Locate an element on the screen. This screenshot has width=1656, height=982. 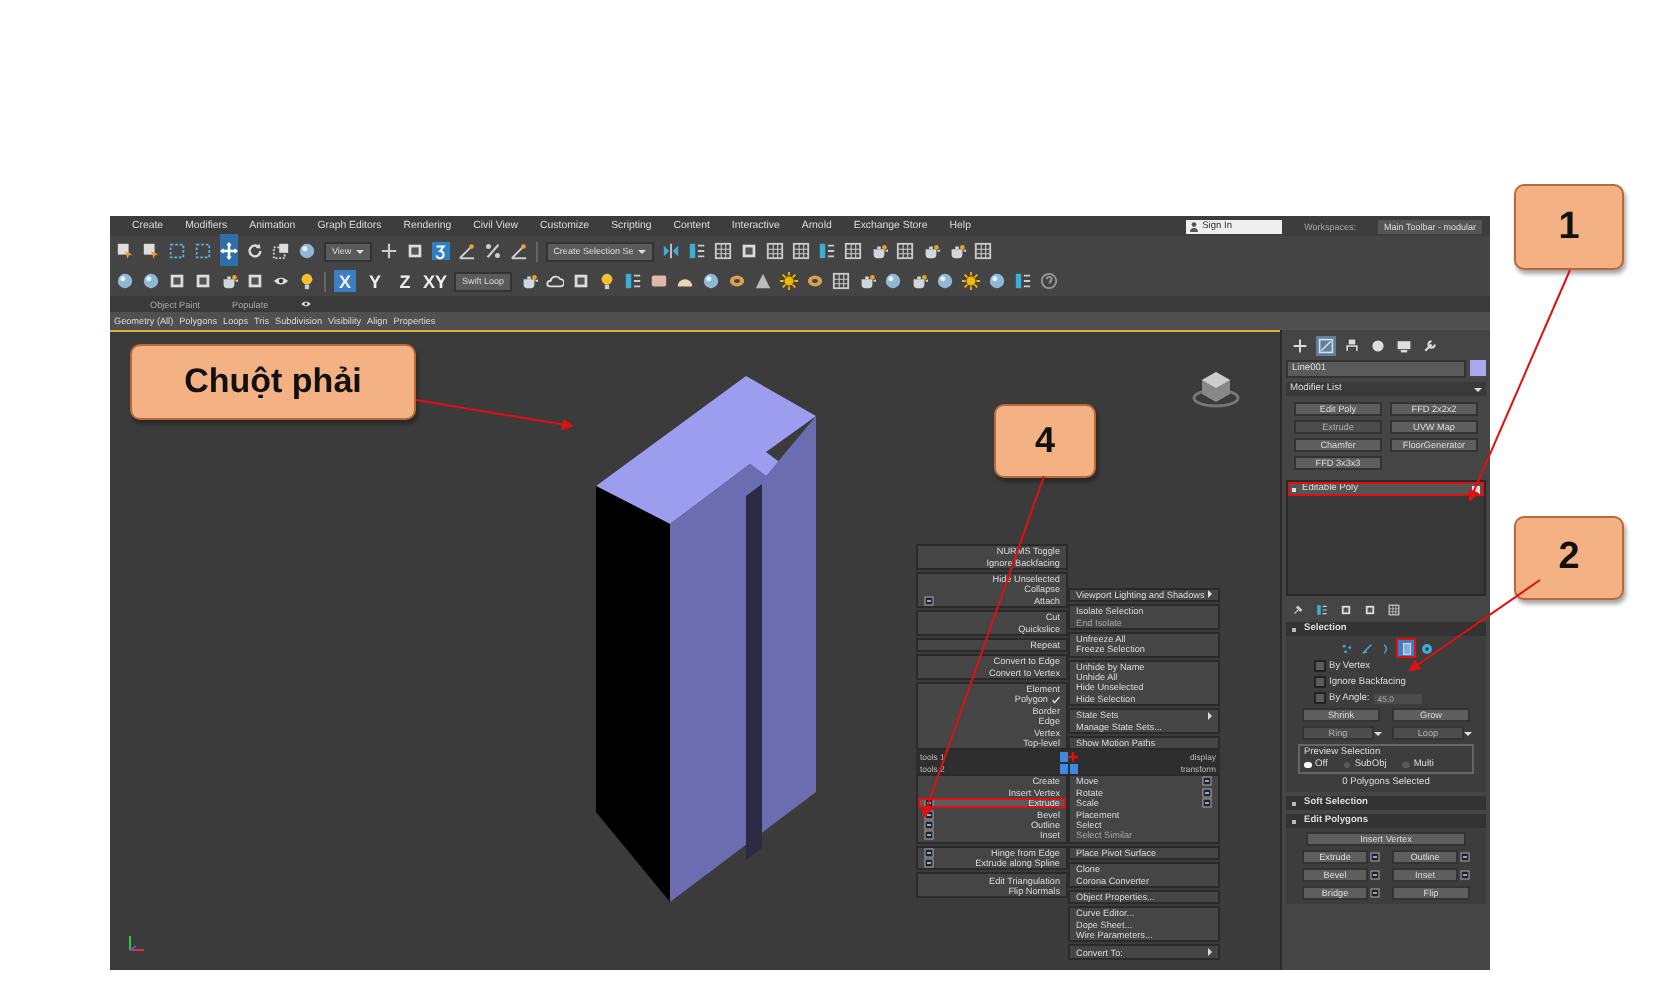
element-level-icon is located at coordinates (1426, 648).